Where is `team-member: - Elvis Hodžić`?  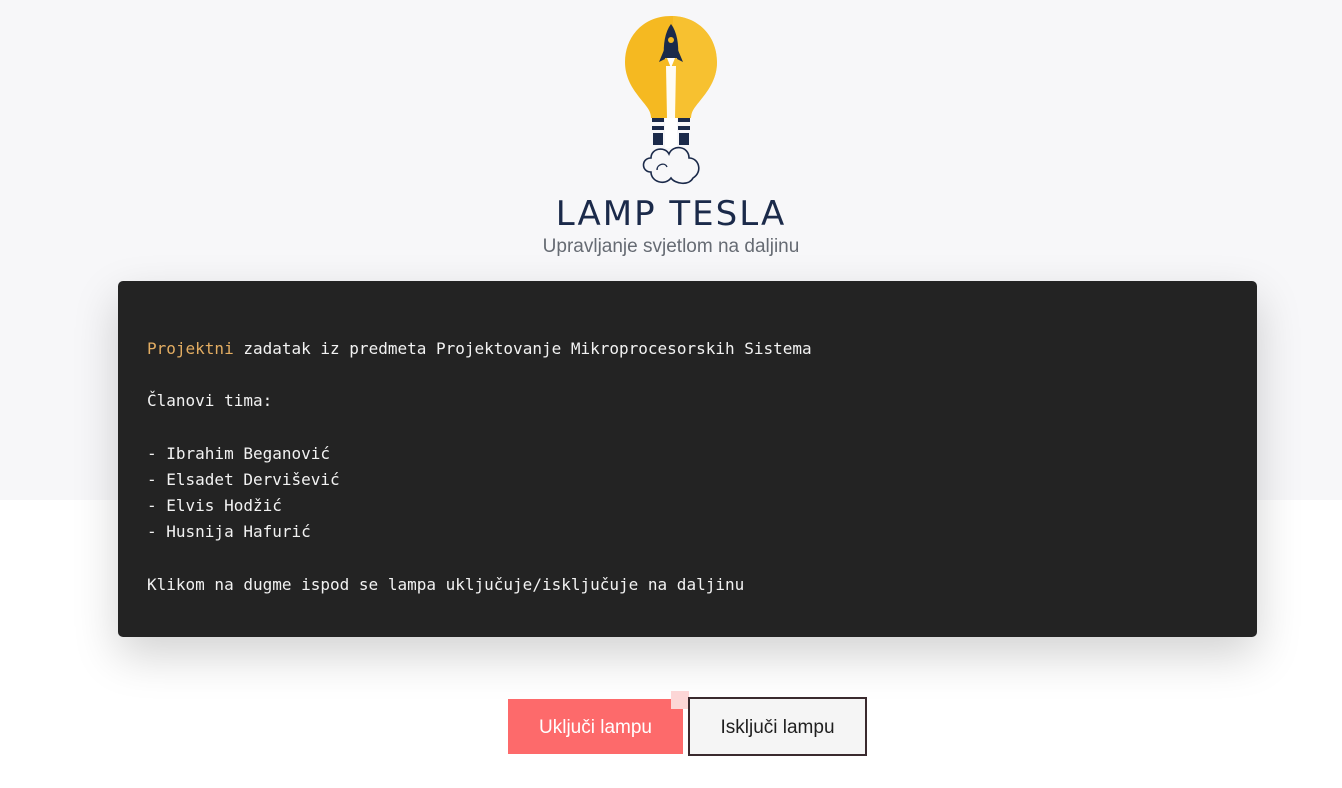
team-member: - Elvis Hodžić is located at coordinates (214, 506).